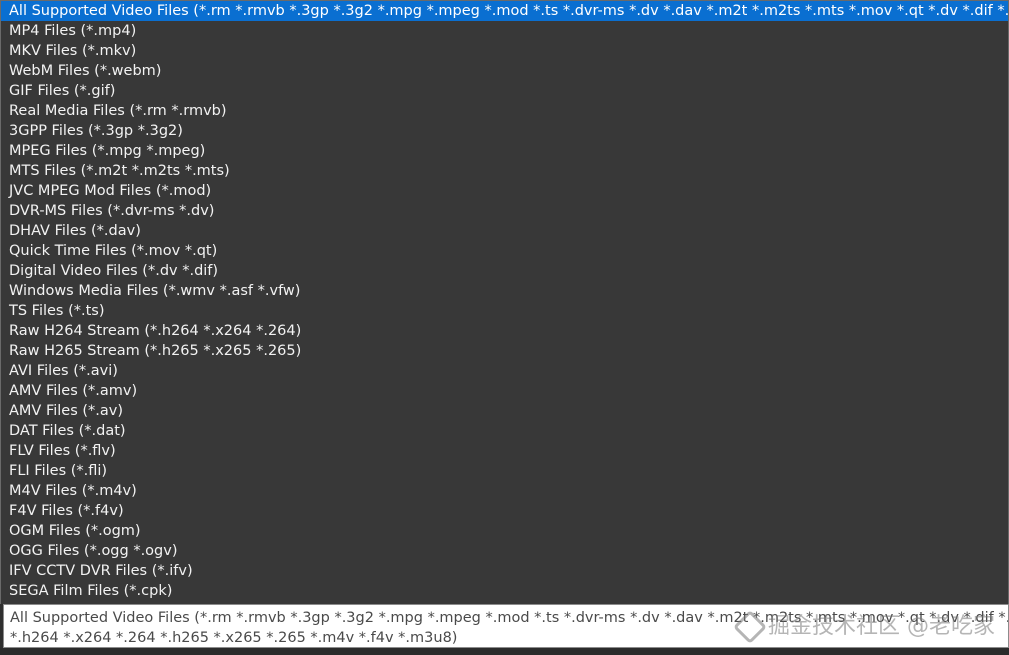  I want to click on dropdown-option: TS Files (*.ts), so click(504, 311).